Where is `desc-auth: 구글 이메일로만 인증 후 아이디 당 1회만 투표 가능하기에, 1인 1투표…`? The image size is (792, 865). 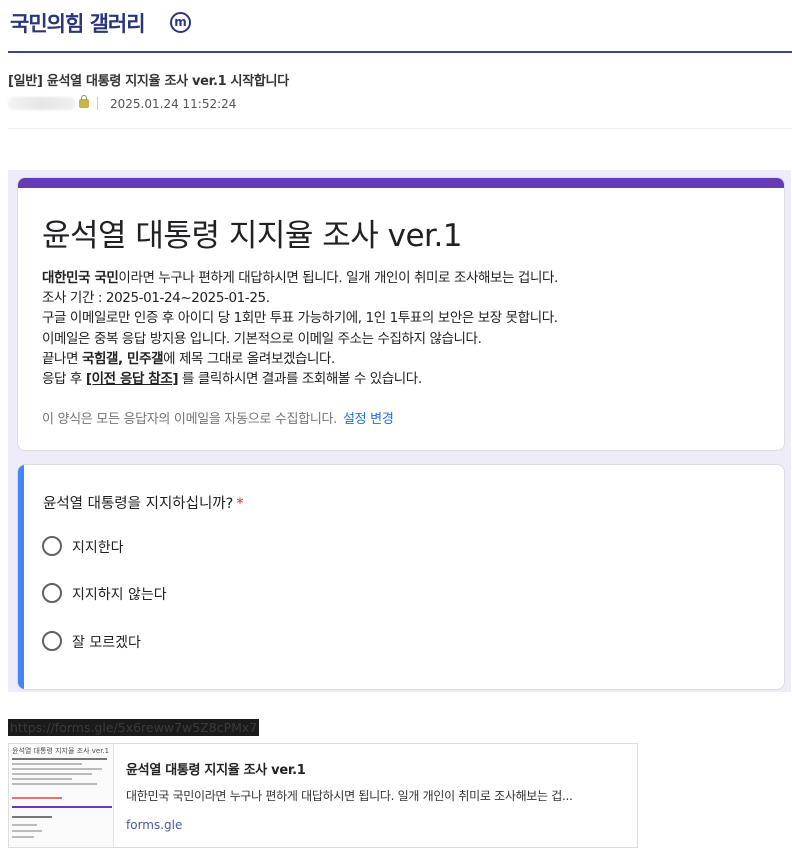 desc-auth: 구글 이메일로만 인증 후 아이디 당 1회만 투표 가능하기에, 1인 1투표… is located at coordinates (300, 318).